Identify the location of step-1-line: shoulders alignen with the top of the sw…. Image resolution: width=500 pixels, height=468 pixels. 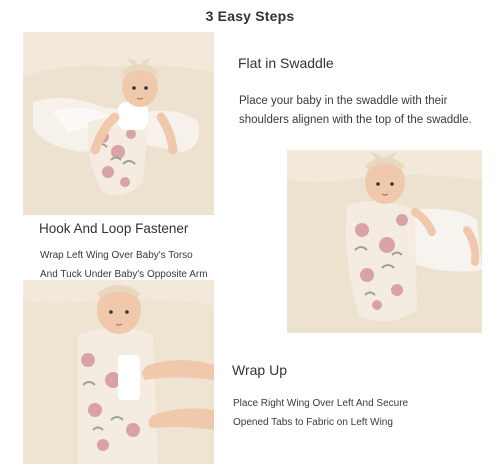
(355, 120).